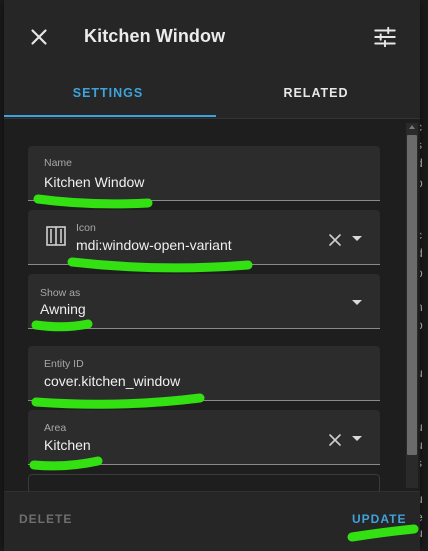 The height and width of the screenshot is (551, 428). What do you see at coordinates (67, 445) in the screenshot?
I see `area-value: Kitchen` at bounding box center [67, 445].